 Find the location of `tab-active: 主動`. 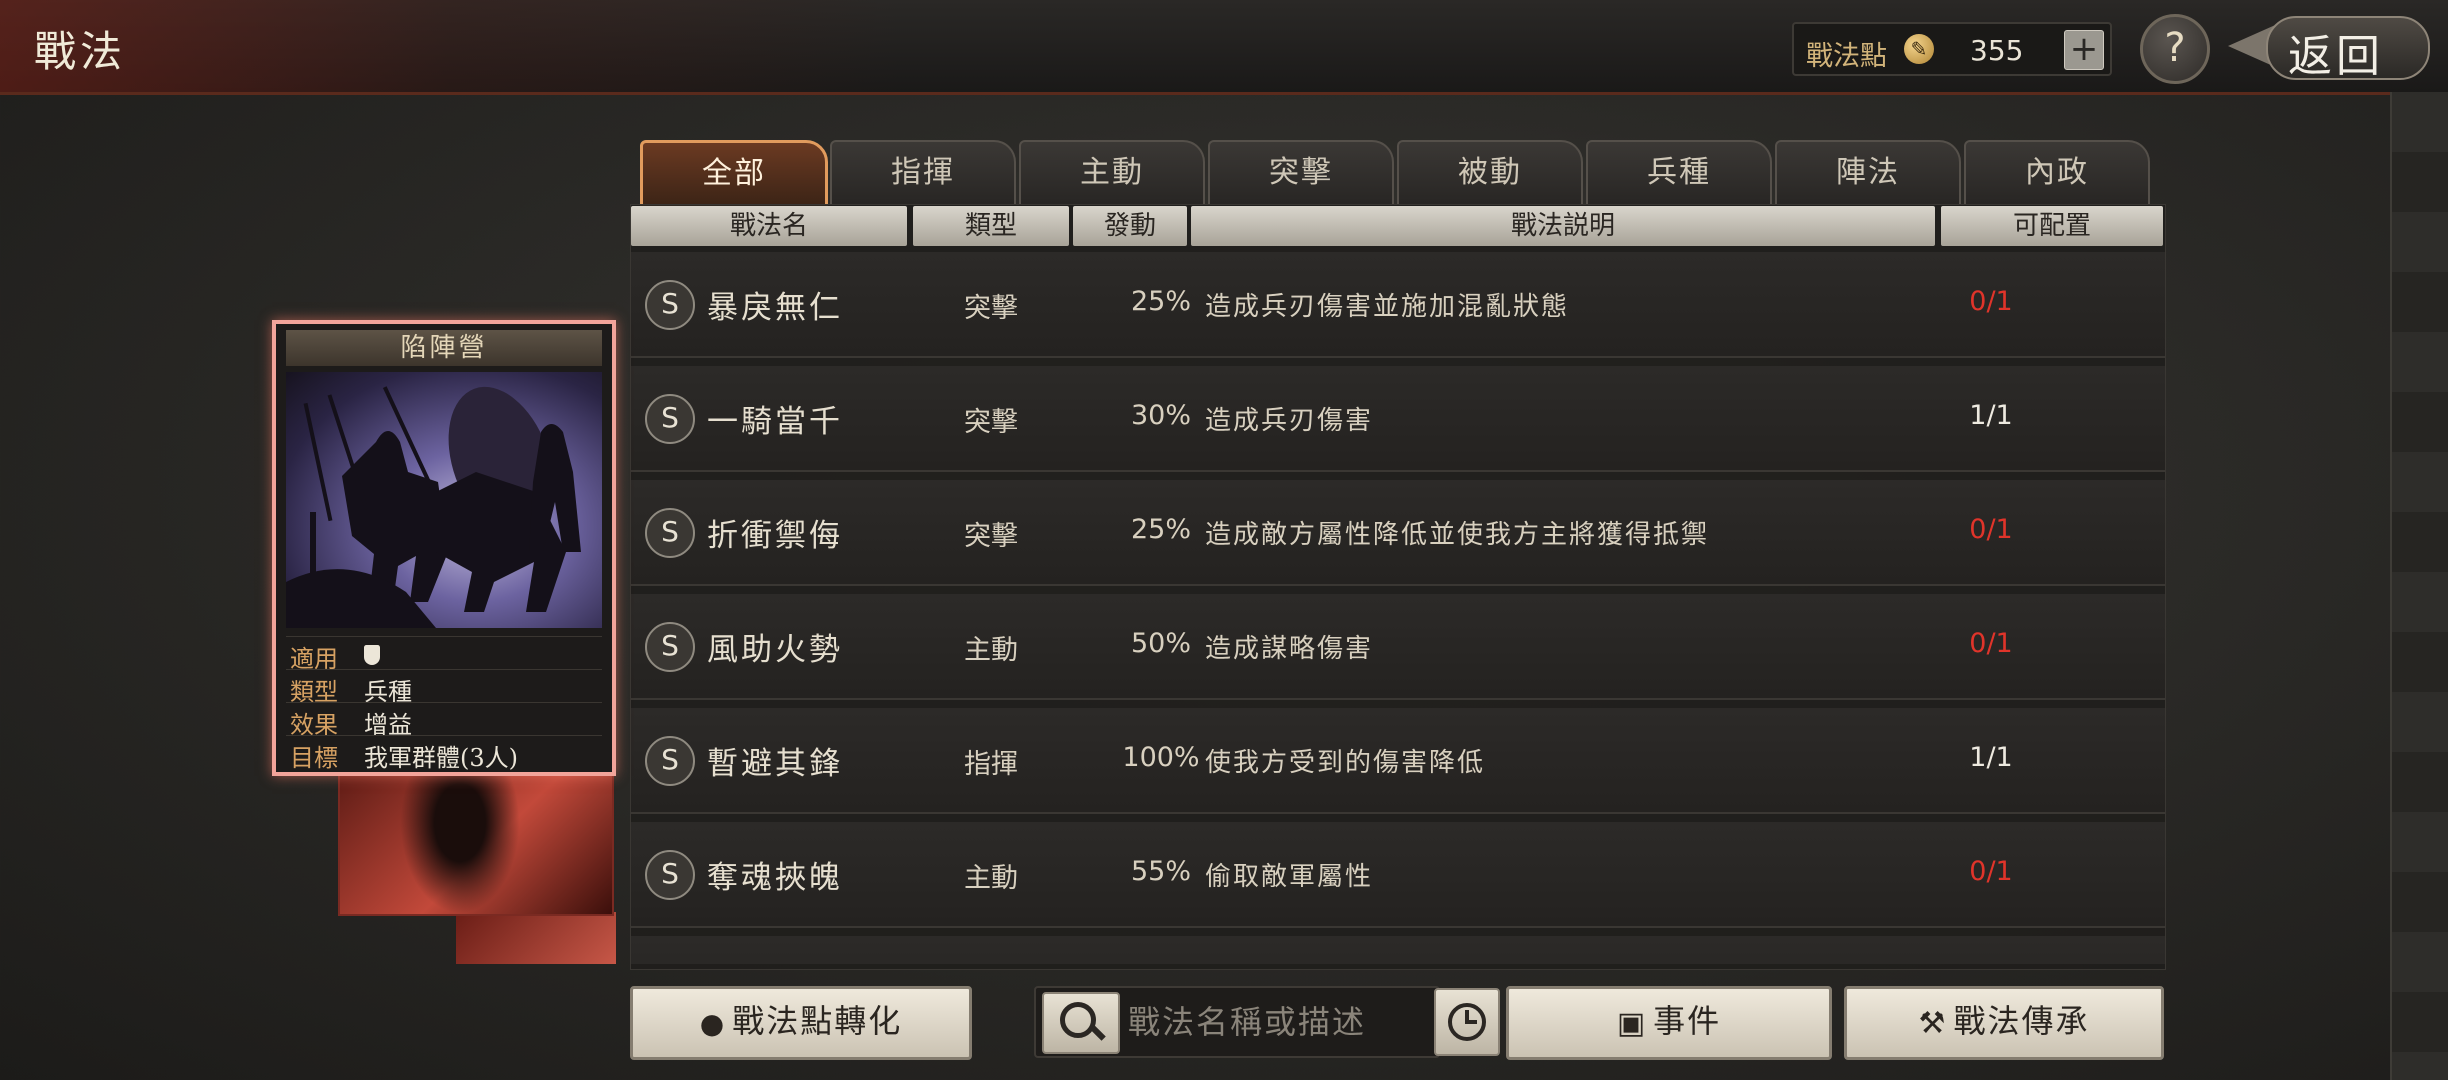

tab-active: 主動 is located at coordinates (1112, 172).